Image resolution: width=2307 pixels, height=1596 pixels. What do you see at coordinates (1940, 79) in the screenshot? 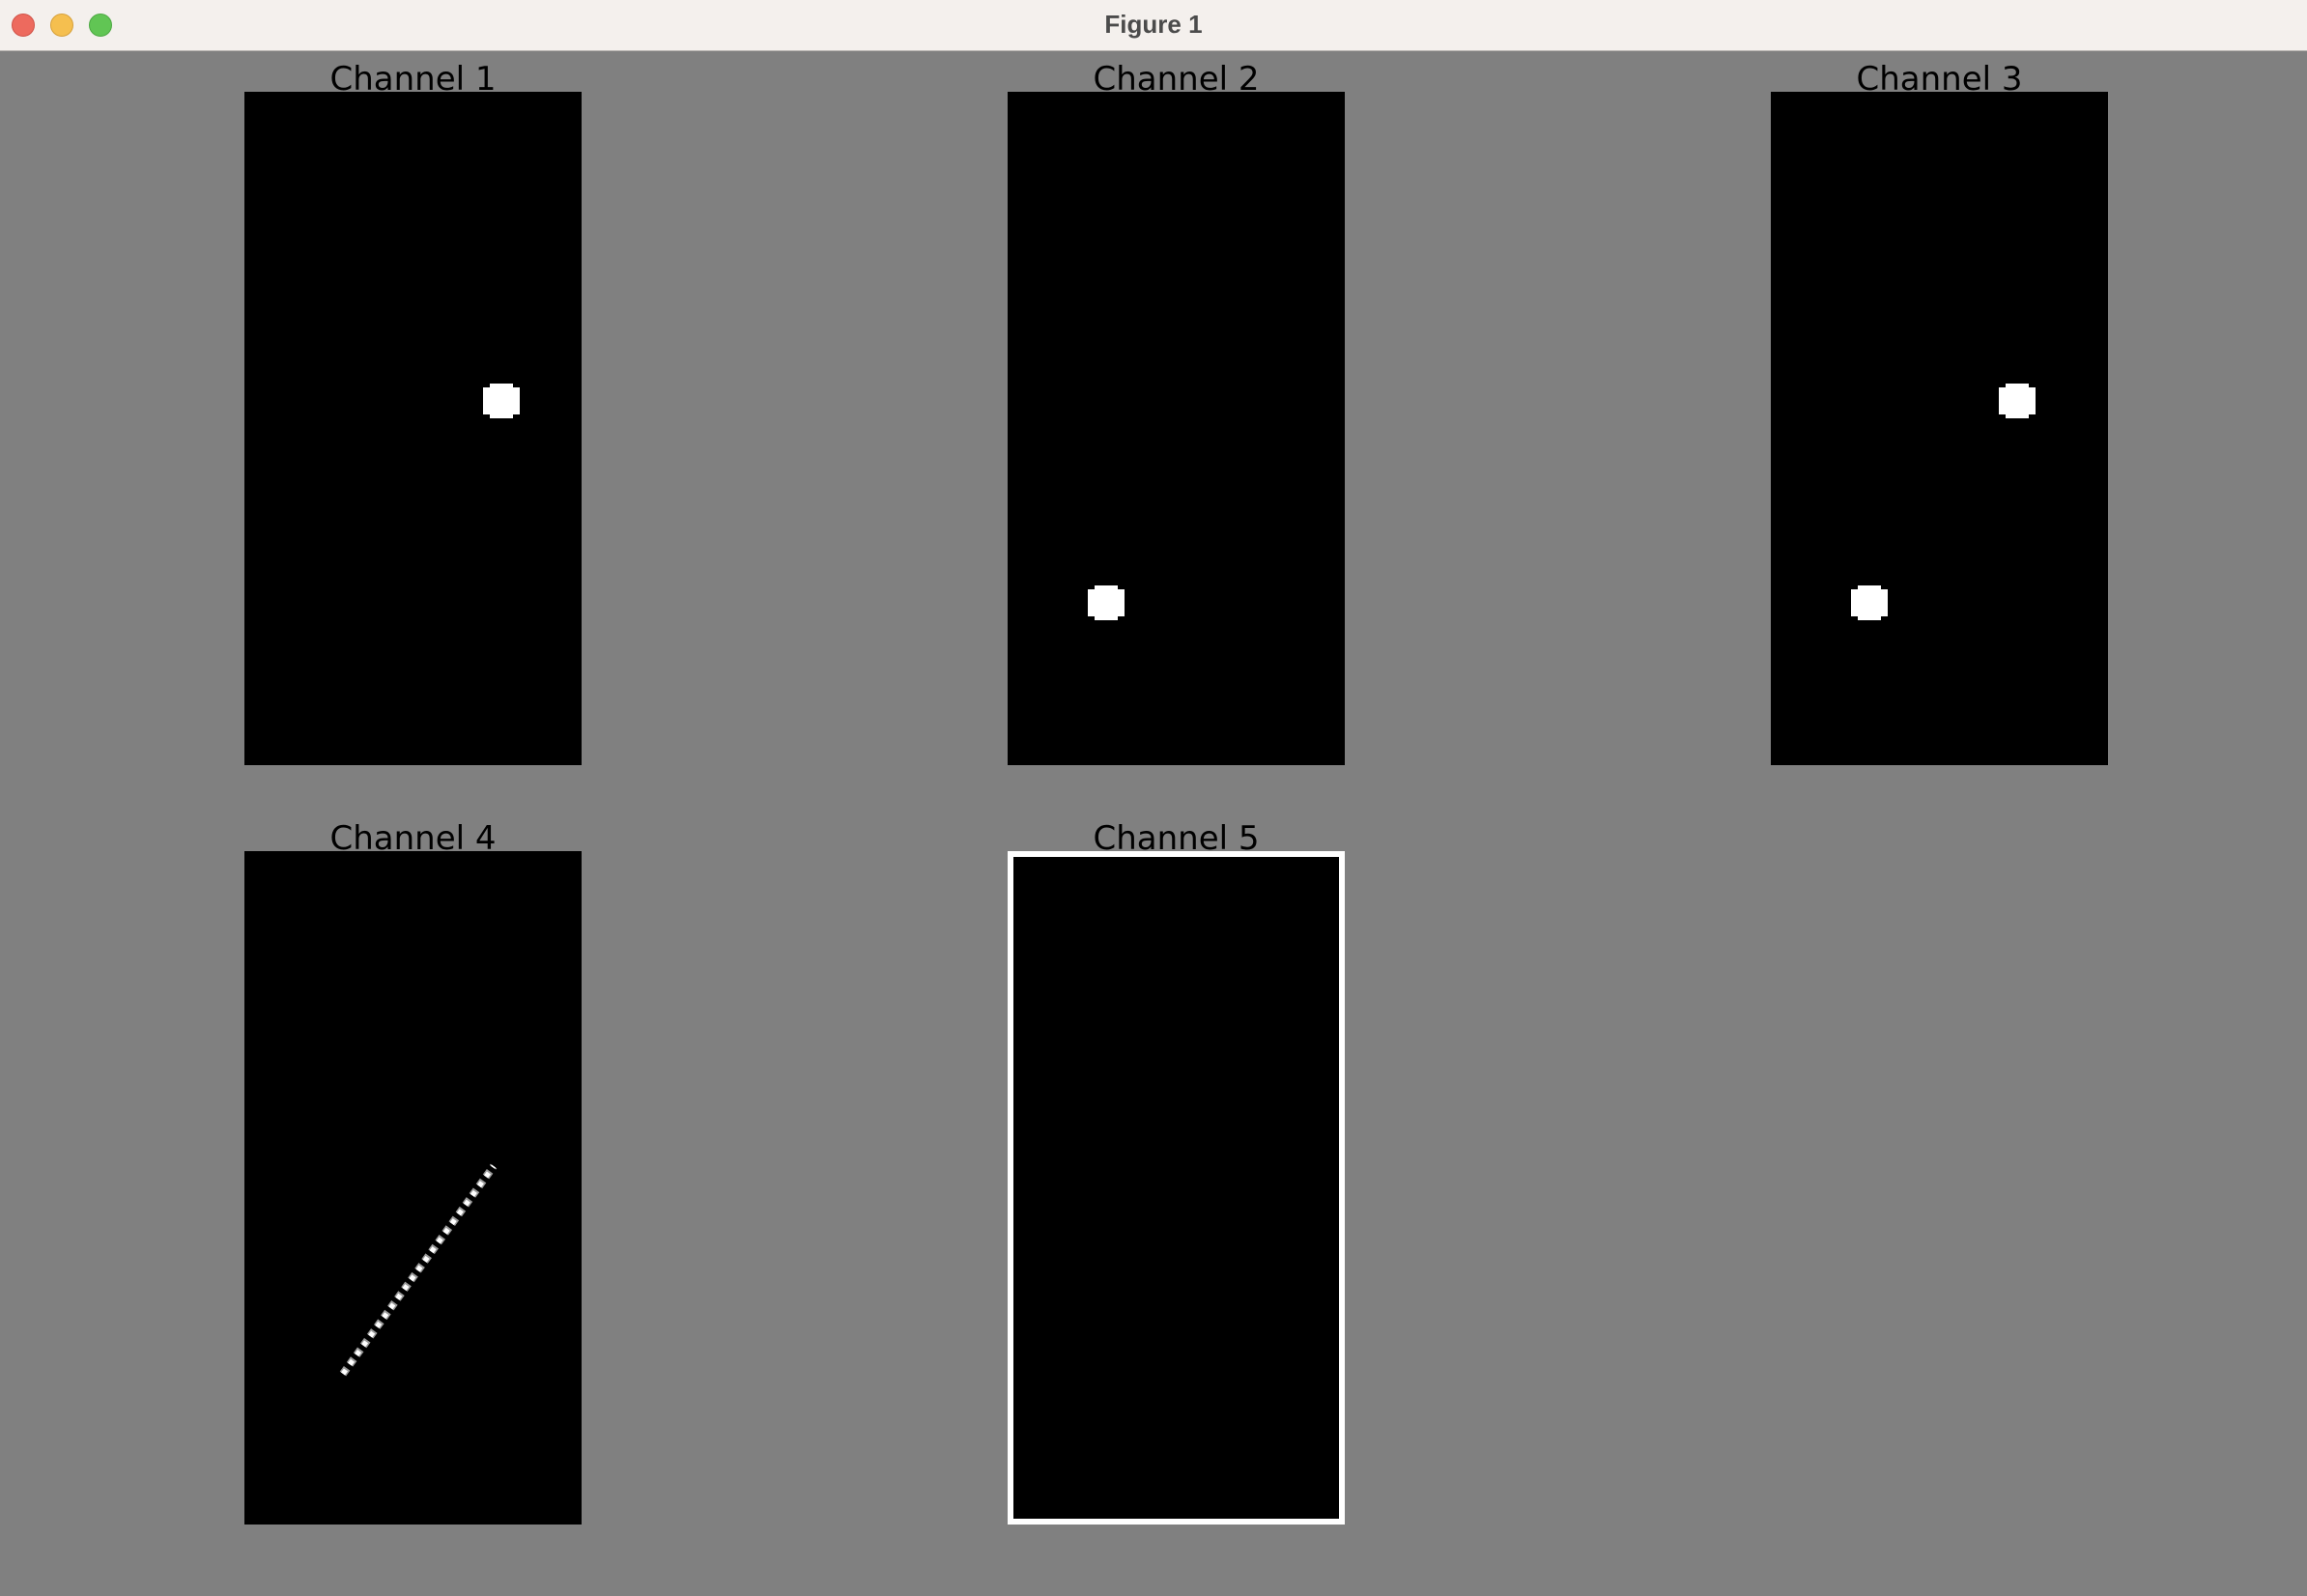
I see `panel-title-channel-3: Channel 3` at bounding box center [1940, 79].